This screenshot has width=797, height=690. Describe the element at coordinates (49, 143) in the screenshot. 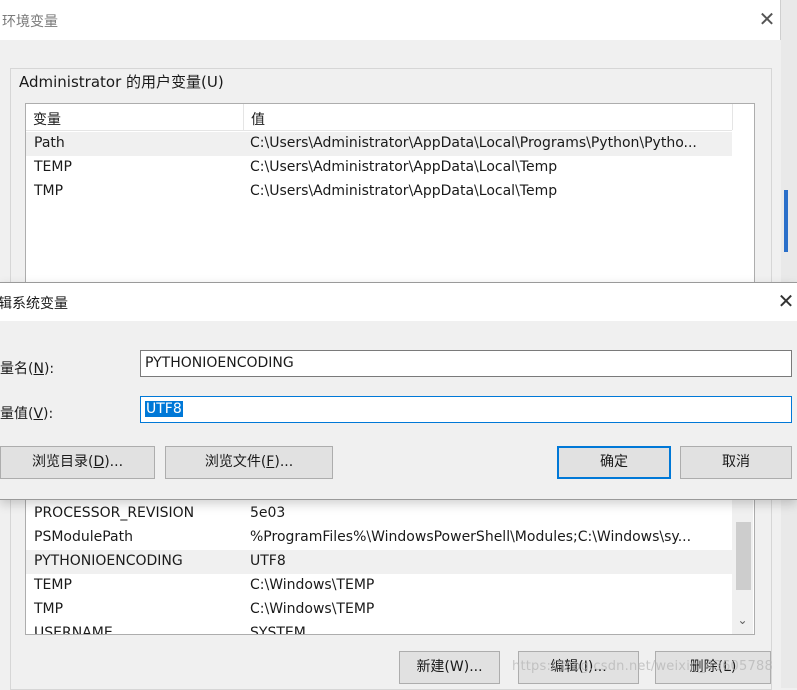

I see `var-name: Path` at that location.